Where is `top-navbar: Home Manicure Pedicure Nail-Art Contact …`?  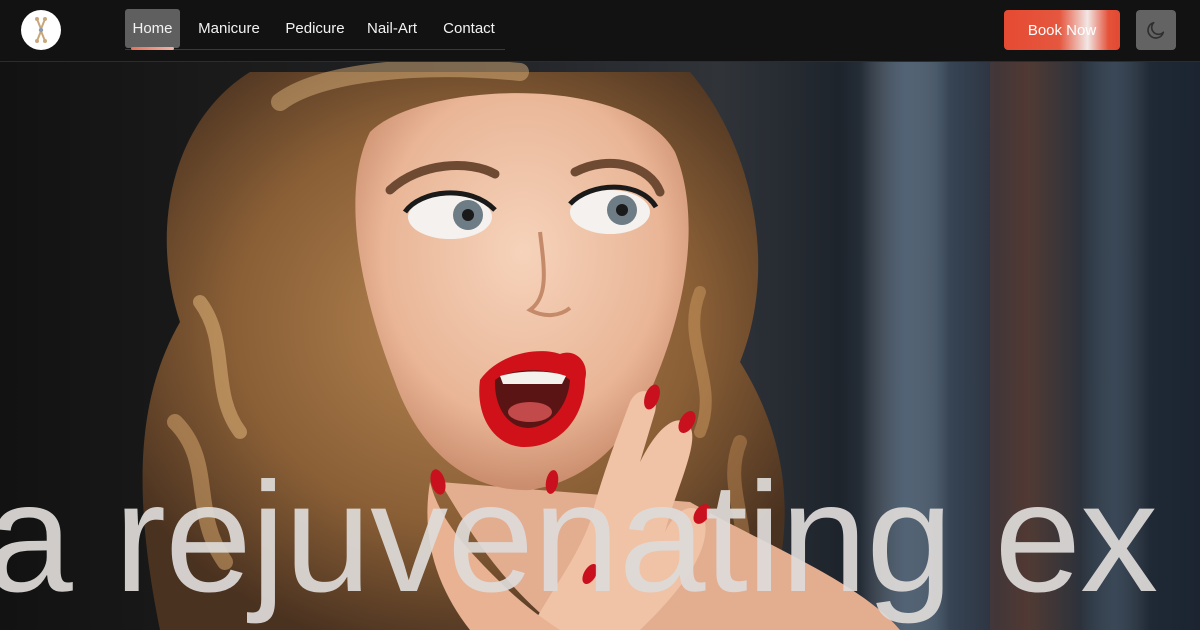 top-navbar: Home Manicure Pedicure Nail-Art Contact … is located at coordinates (600, 31).